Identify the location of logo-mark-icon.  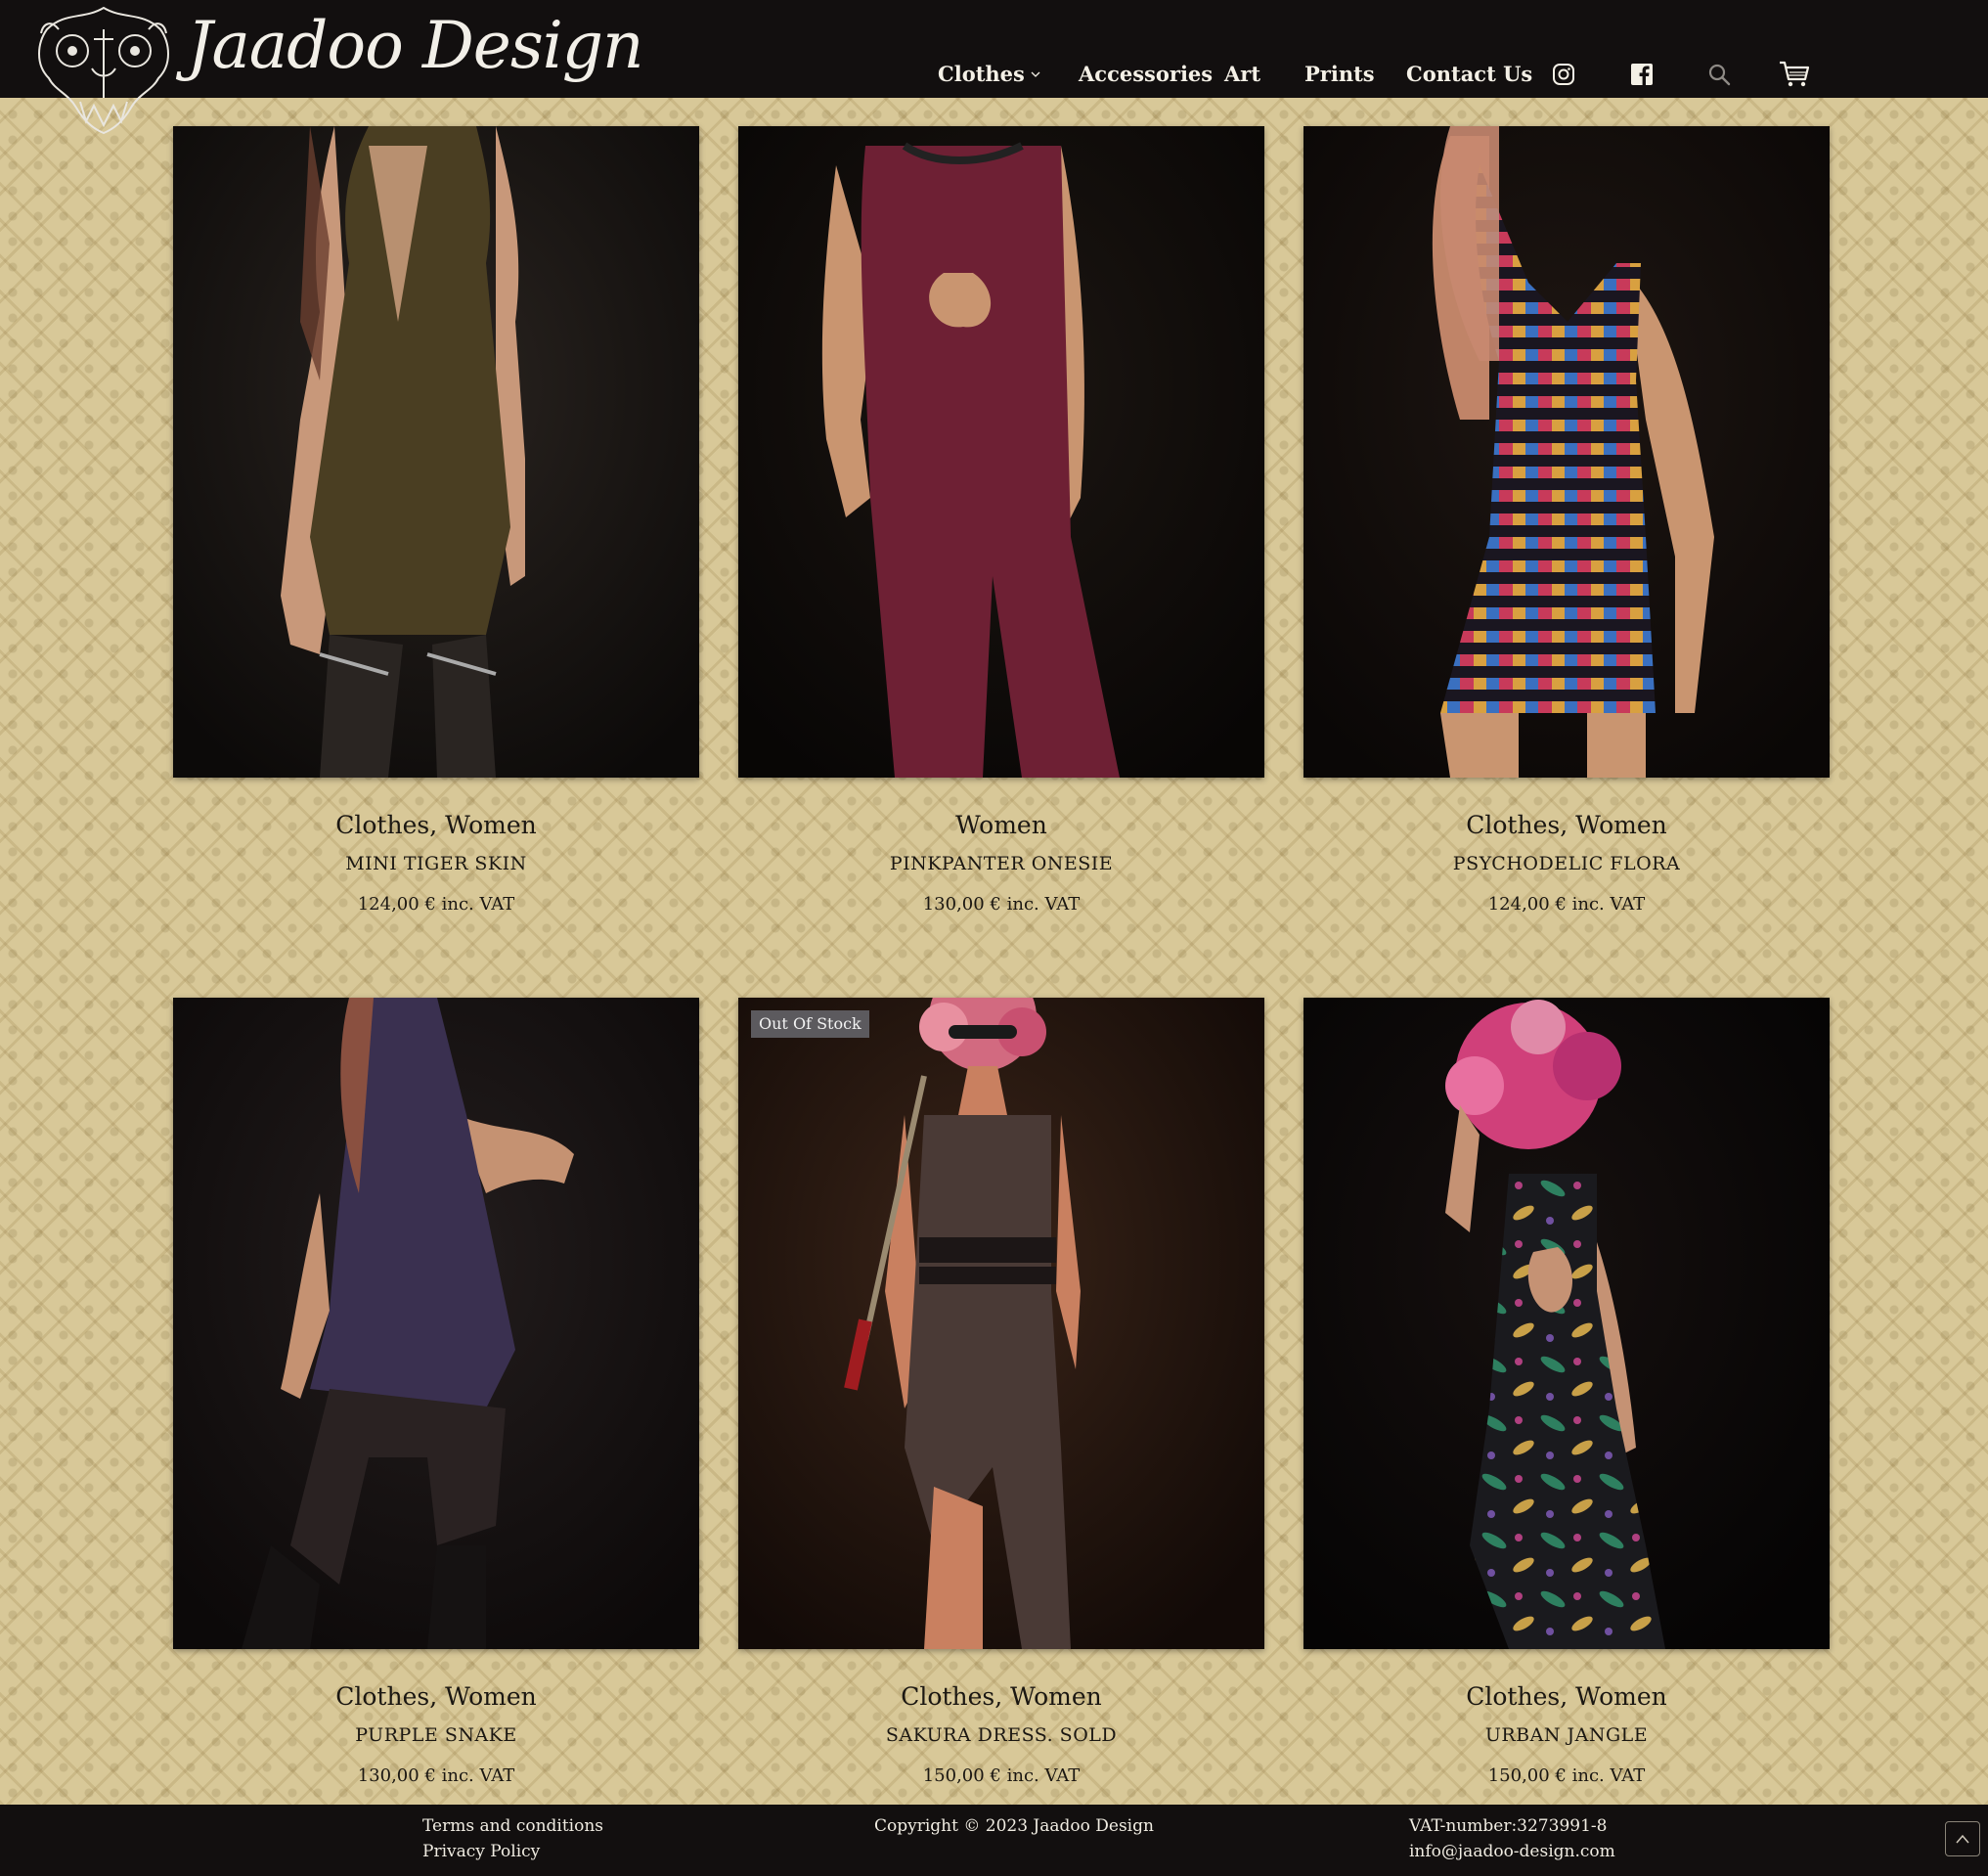
(103, 70).